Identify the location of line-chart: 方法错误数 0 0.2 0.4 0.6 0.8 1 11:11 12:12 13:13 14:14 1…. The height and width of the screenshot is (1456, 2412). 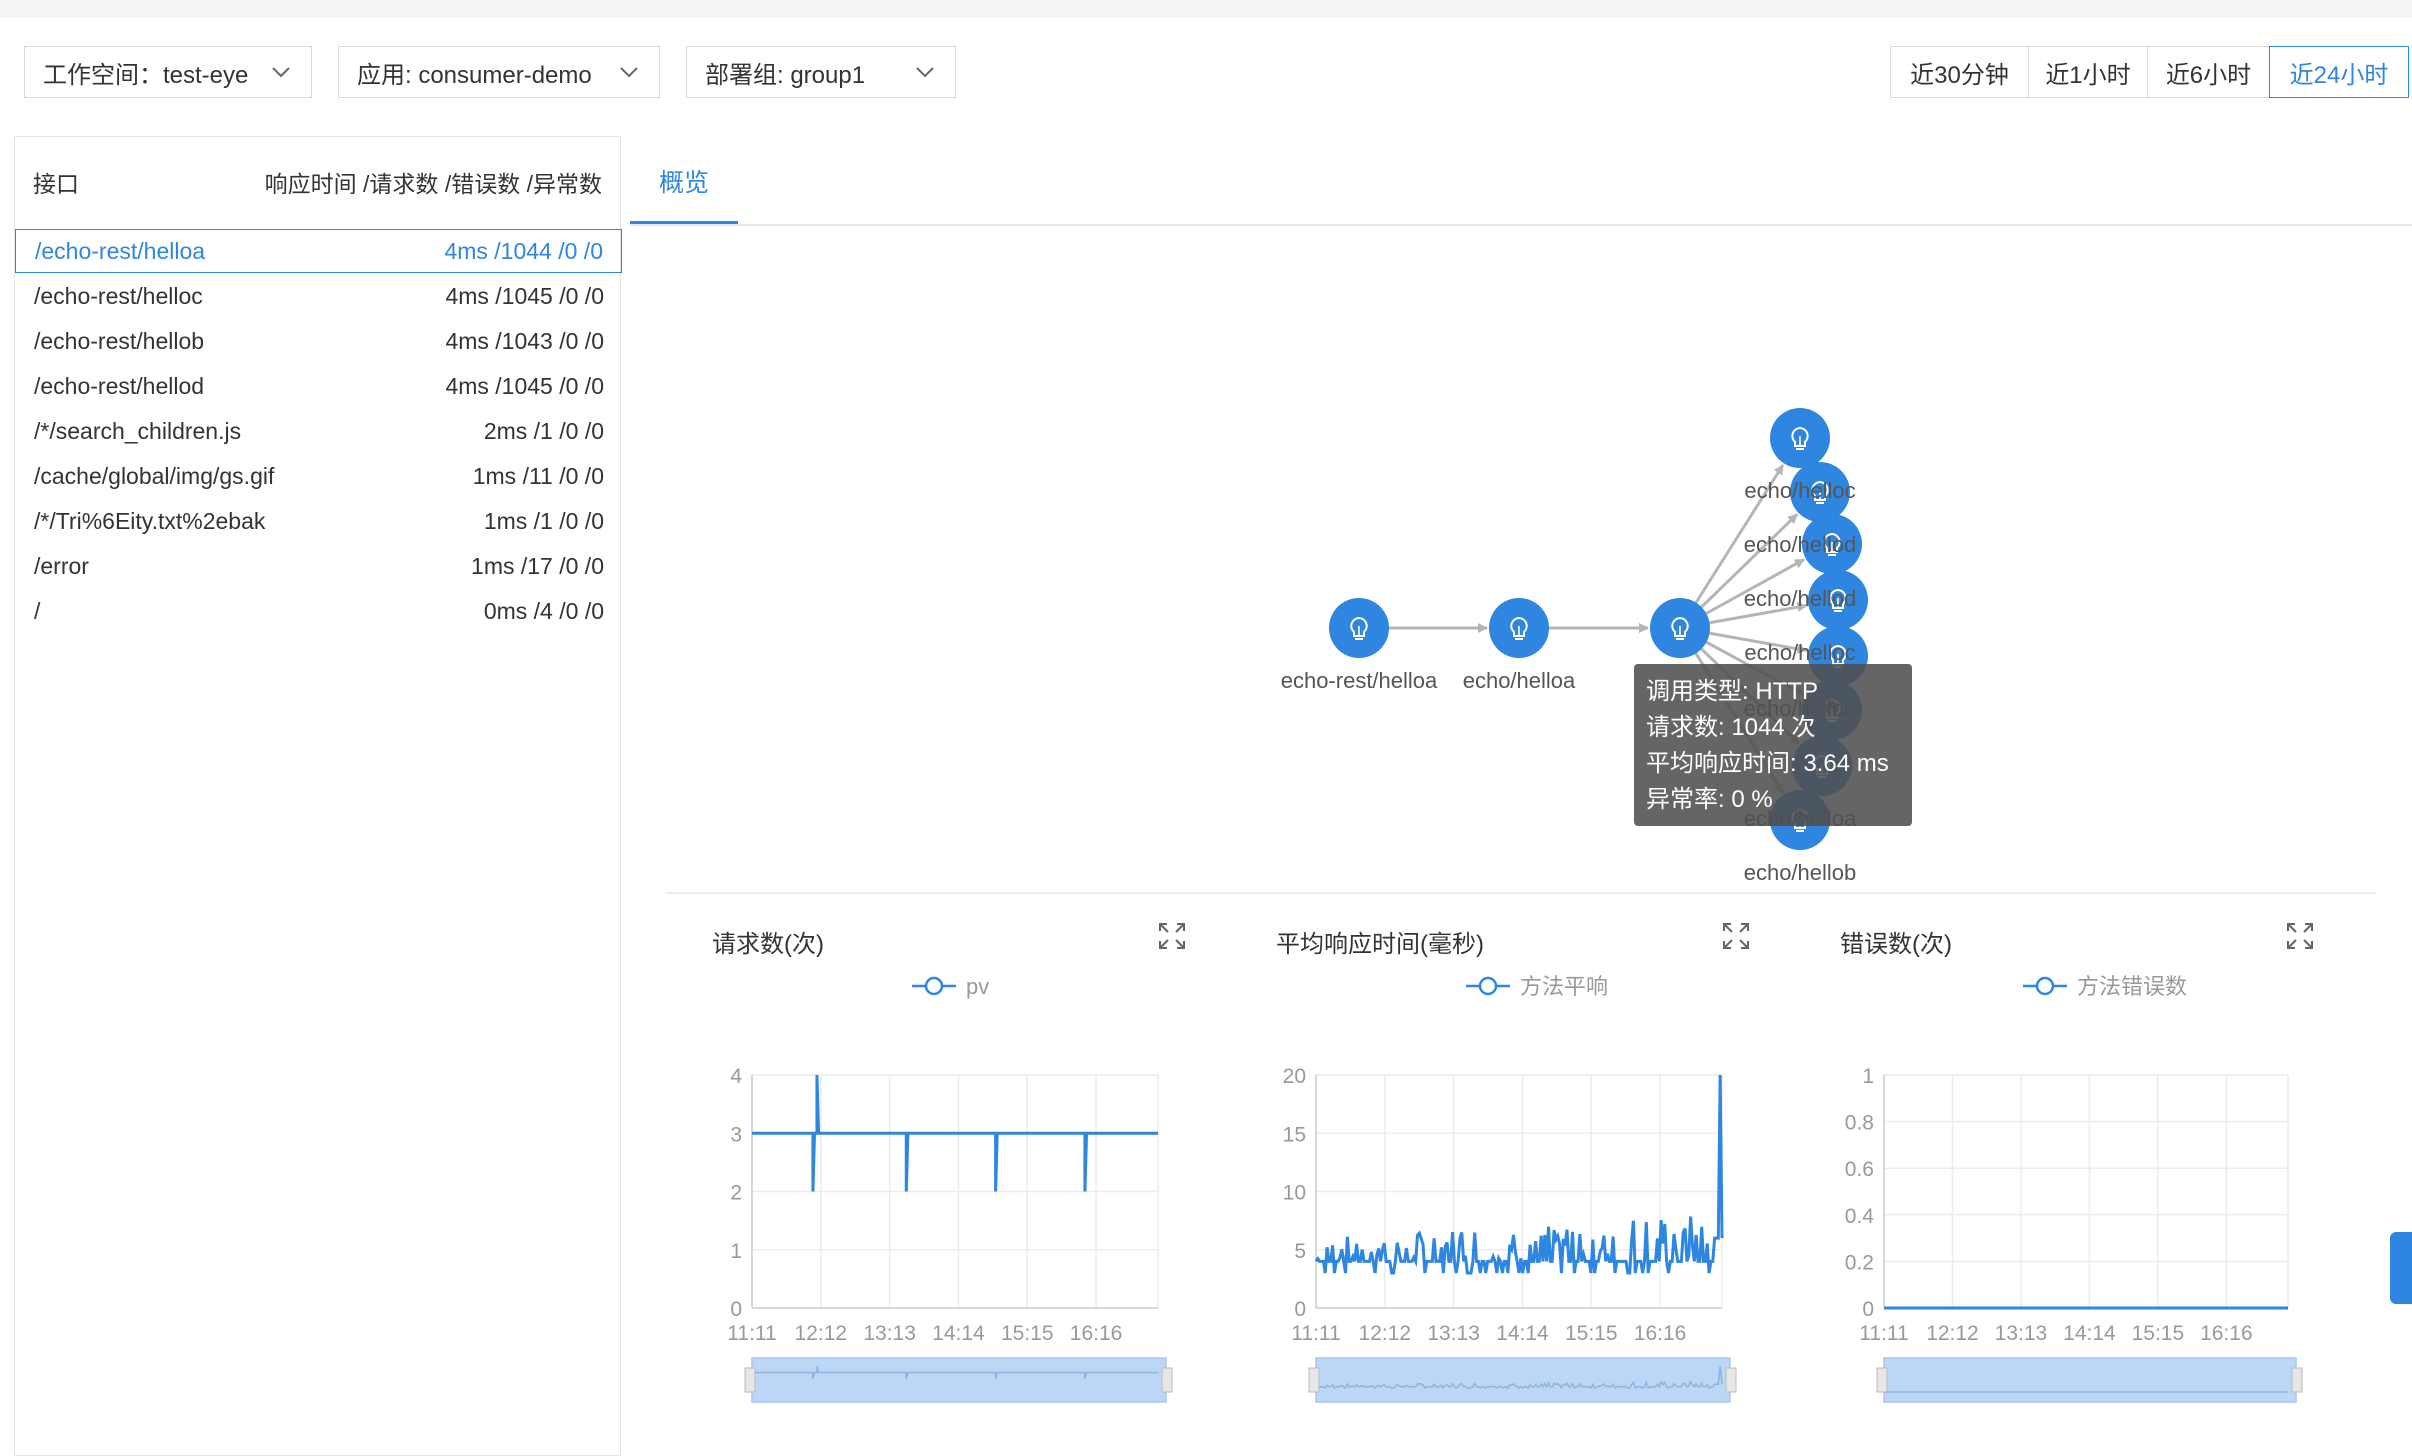
(2074, 1188).